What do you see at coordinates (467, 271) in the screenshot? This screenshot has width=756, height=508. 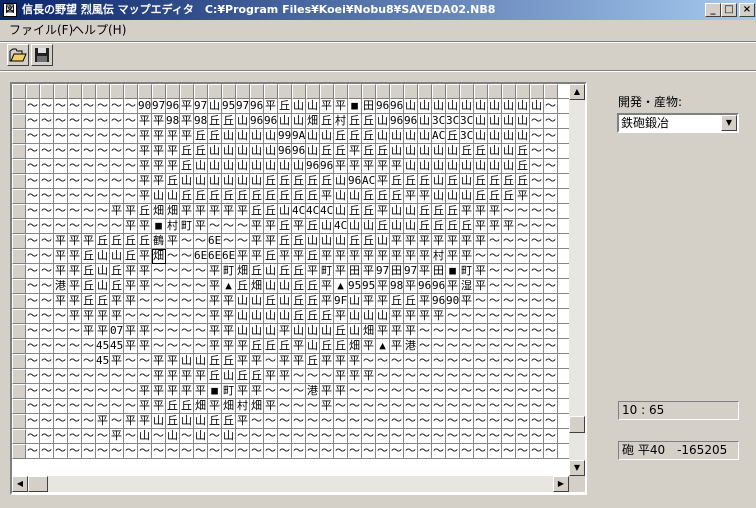 I see `map-cell: 町` at bounding box center [467, 271].